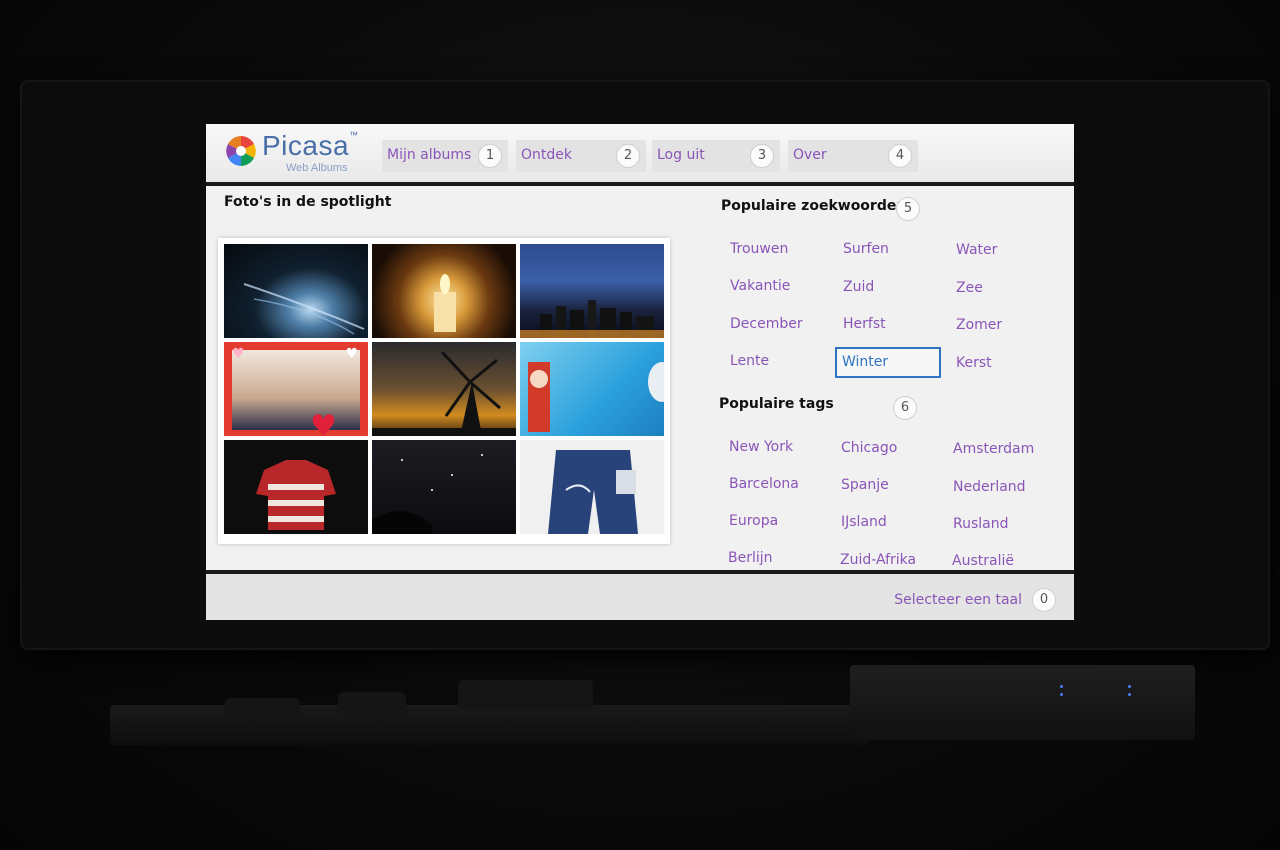 The image size is (1280, 850). I want to click on number-badge: 3, so click(762, 156).